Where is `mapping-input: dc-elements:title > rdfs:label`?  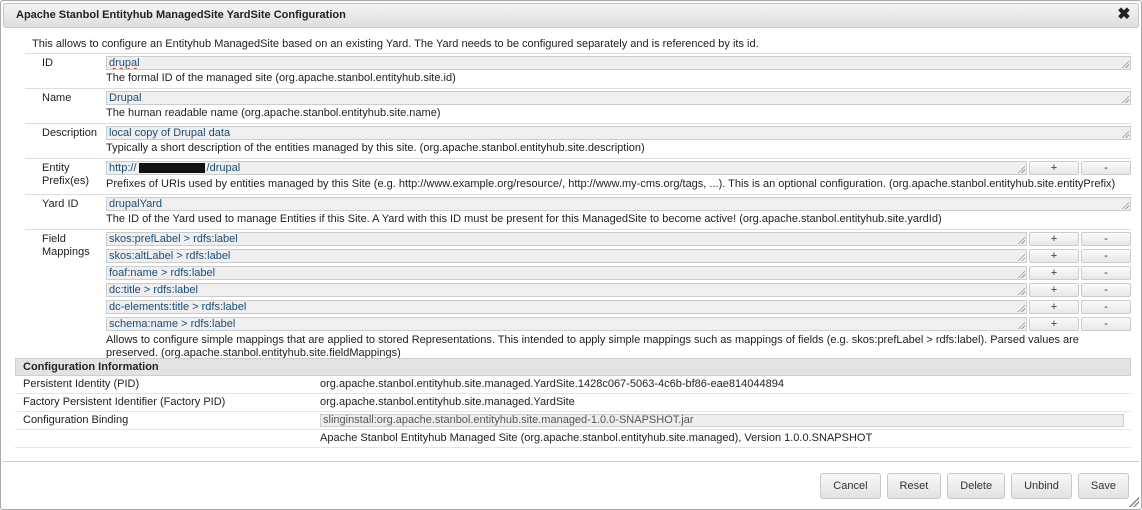
mapping-input: dc-elements:title > rdfs:label is located at coordinates (566, 307).